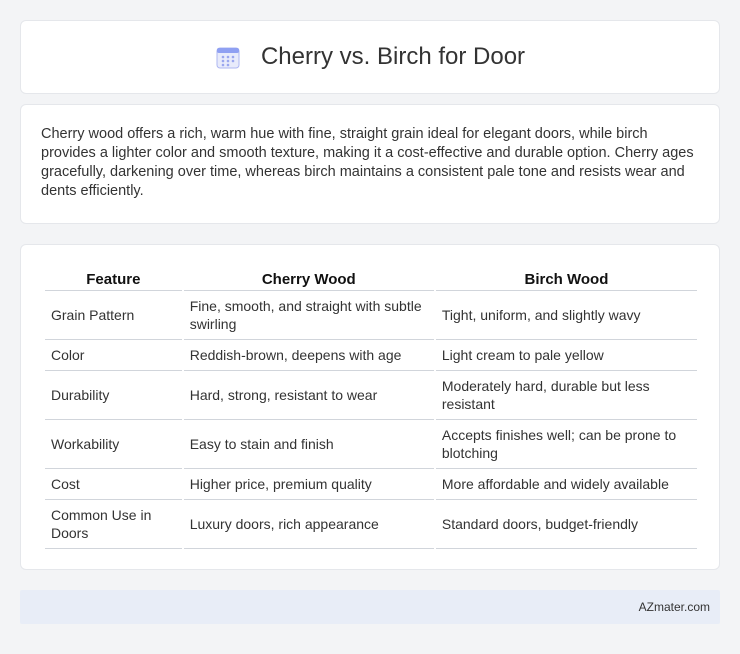 The width and height of the screenshot is (740, 654). I want to click on table-cell-feature: Cost, so click(113, 484).